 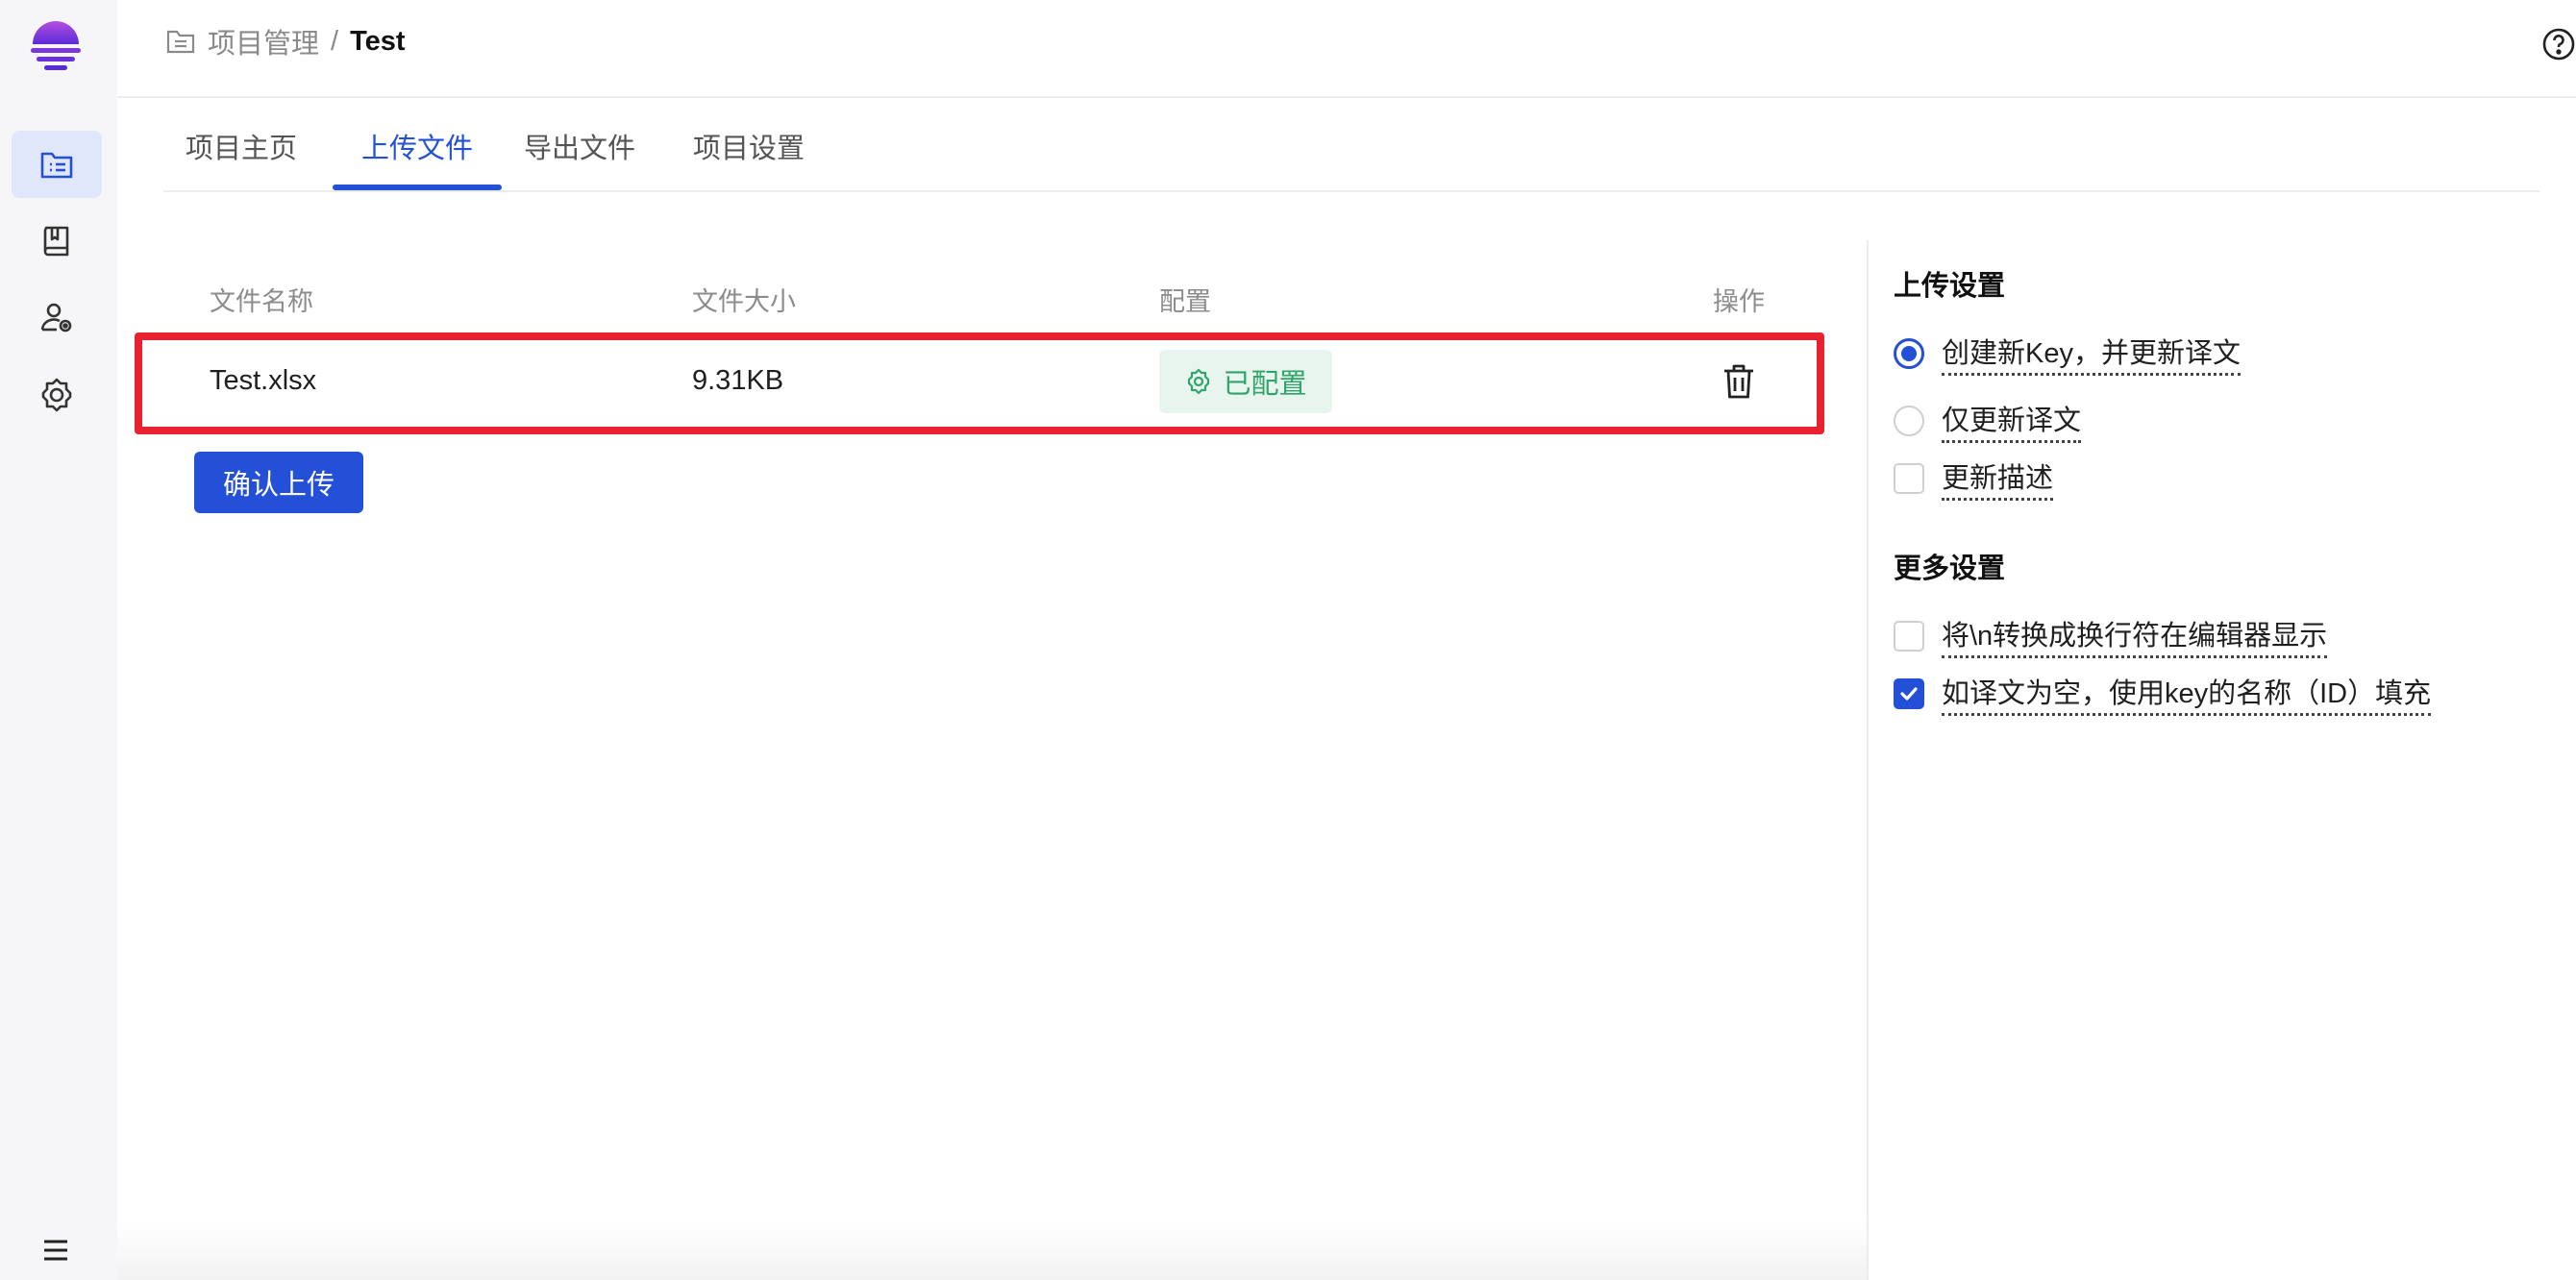 I want to click on option-label: 将\n转换成换行符在编辑器显示, so click(x=2135, y=635).